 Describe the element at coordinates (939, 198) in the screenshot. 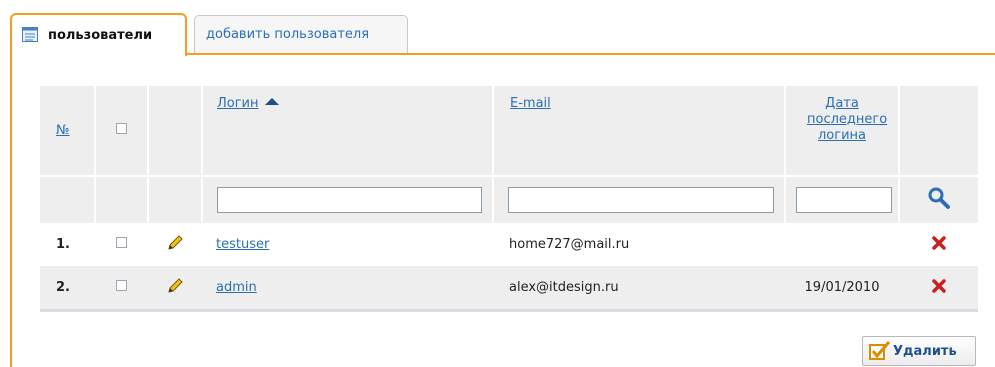

I see `search-icon` at that location.